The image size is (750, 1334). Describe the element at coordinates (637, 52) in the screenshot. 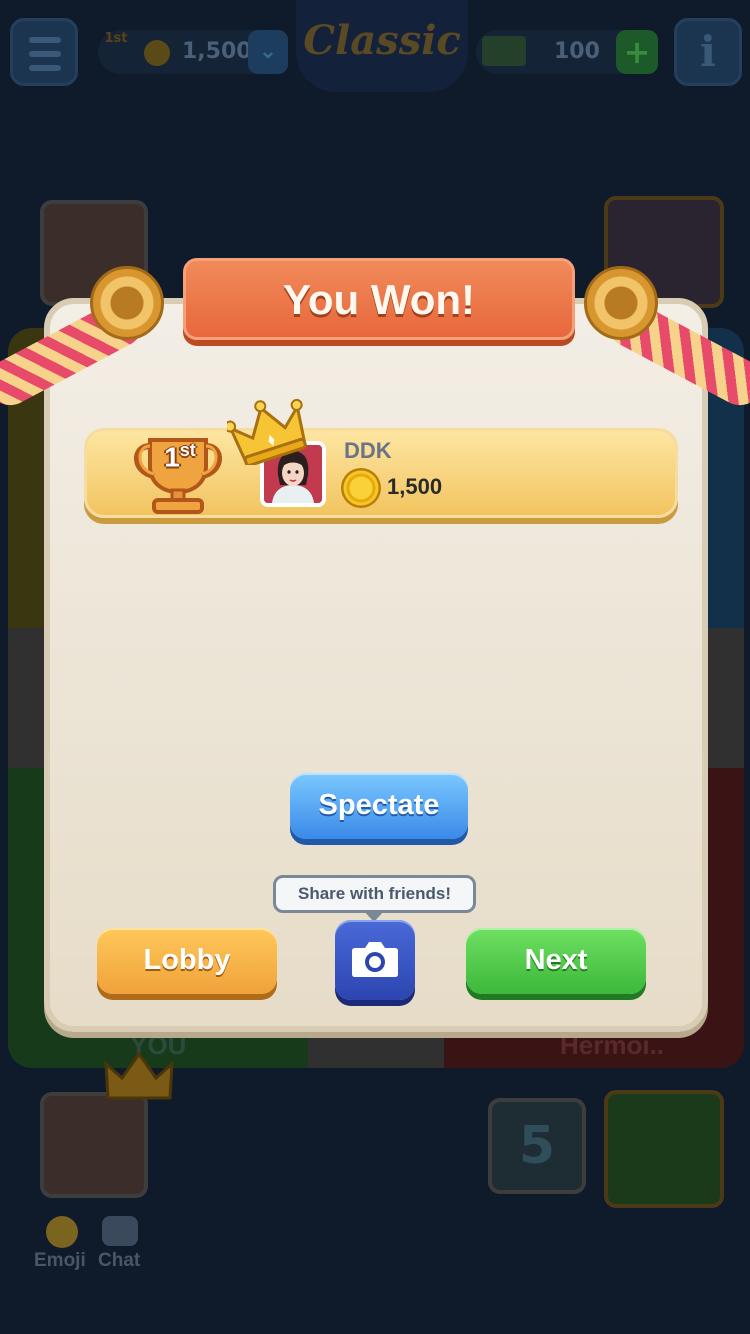

I see `add-cash-button: +` at that location.